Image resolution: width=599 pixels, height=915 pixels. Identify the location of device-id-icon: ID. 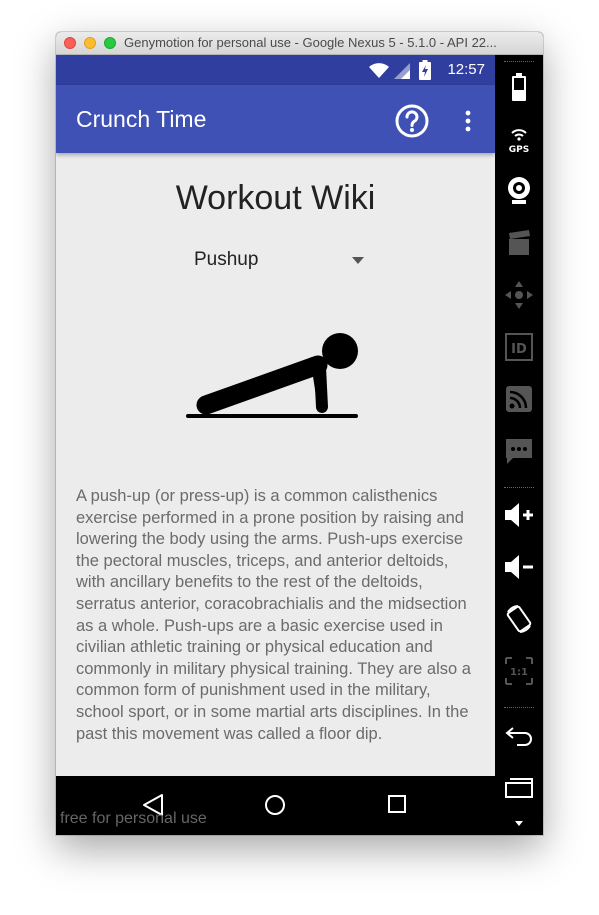
(519, 347).